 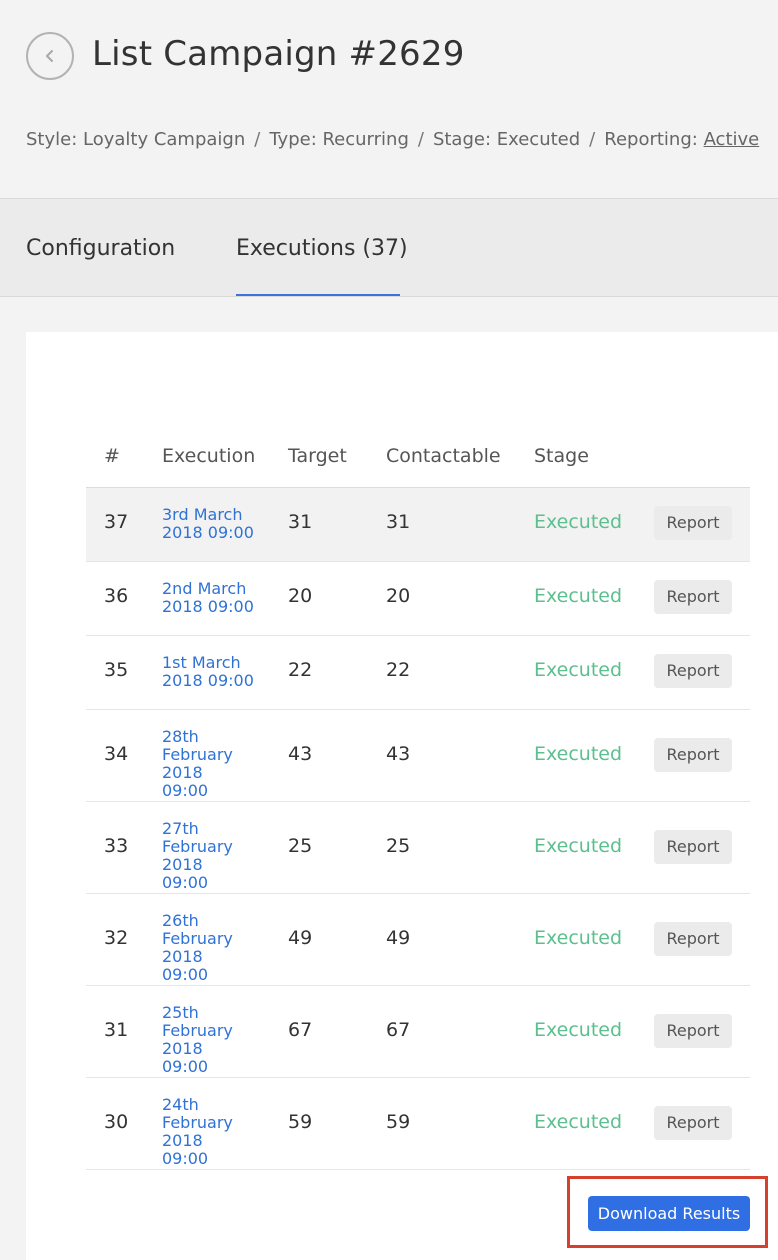 I want to click on back-button, so click(x=50, y=56).